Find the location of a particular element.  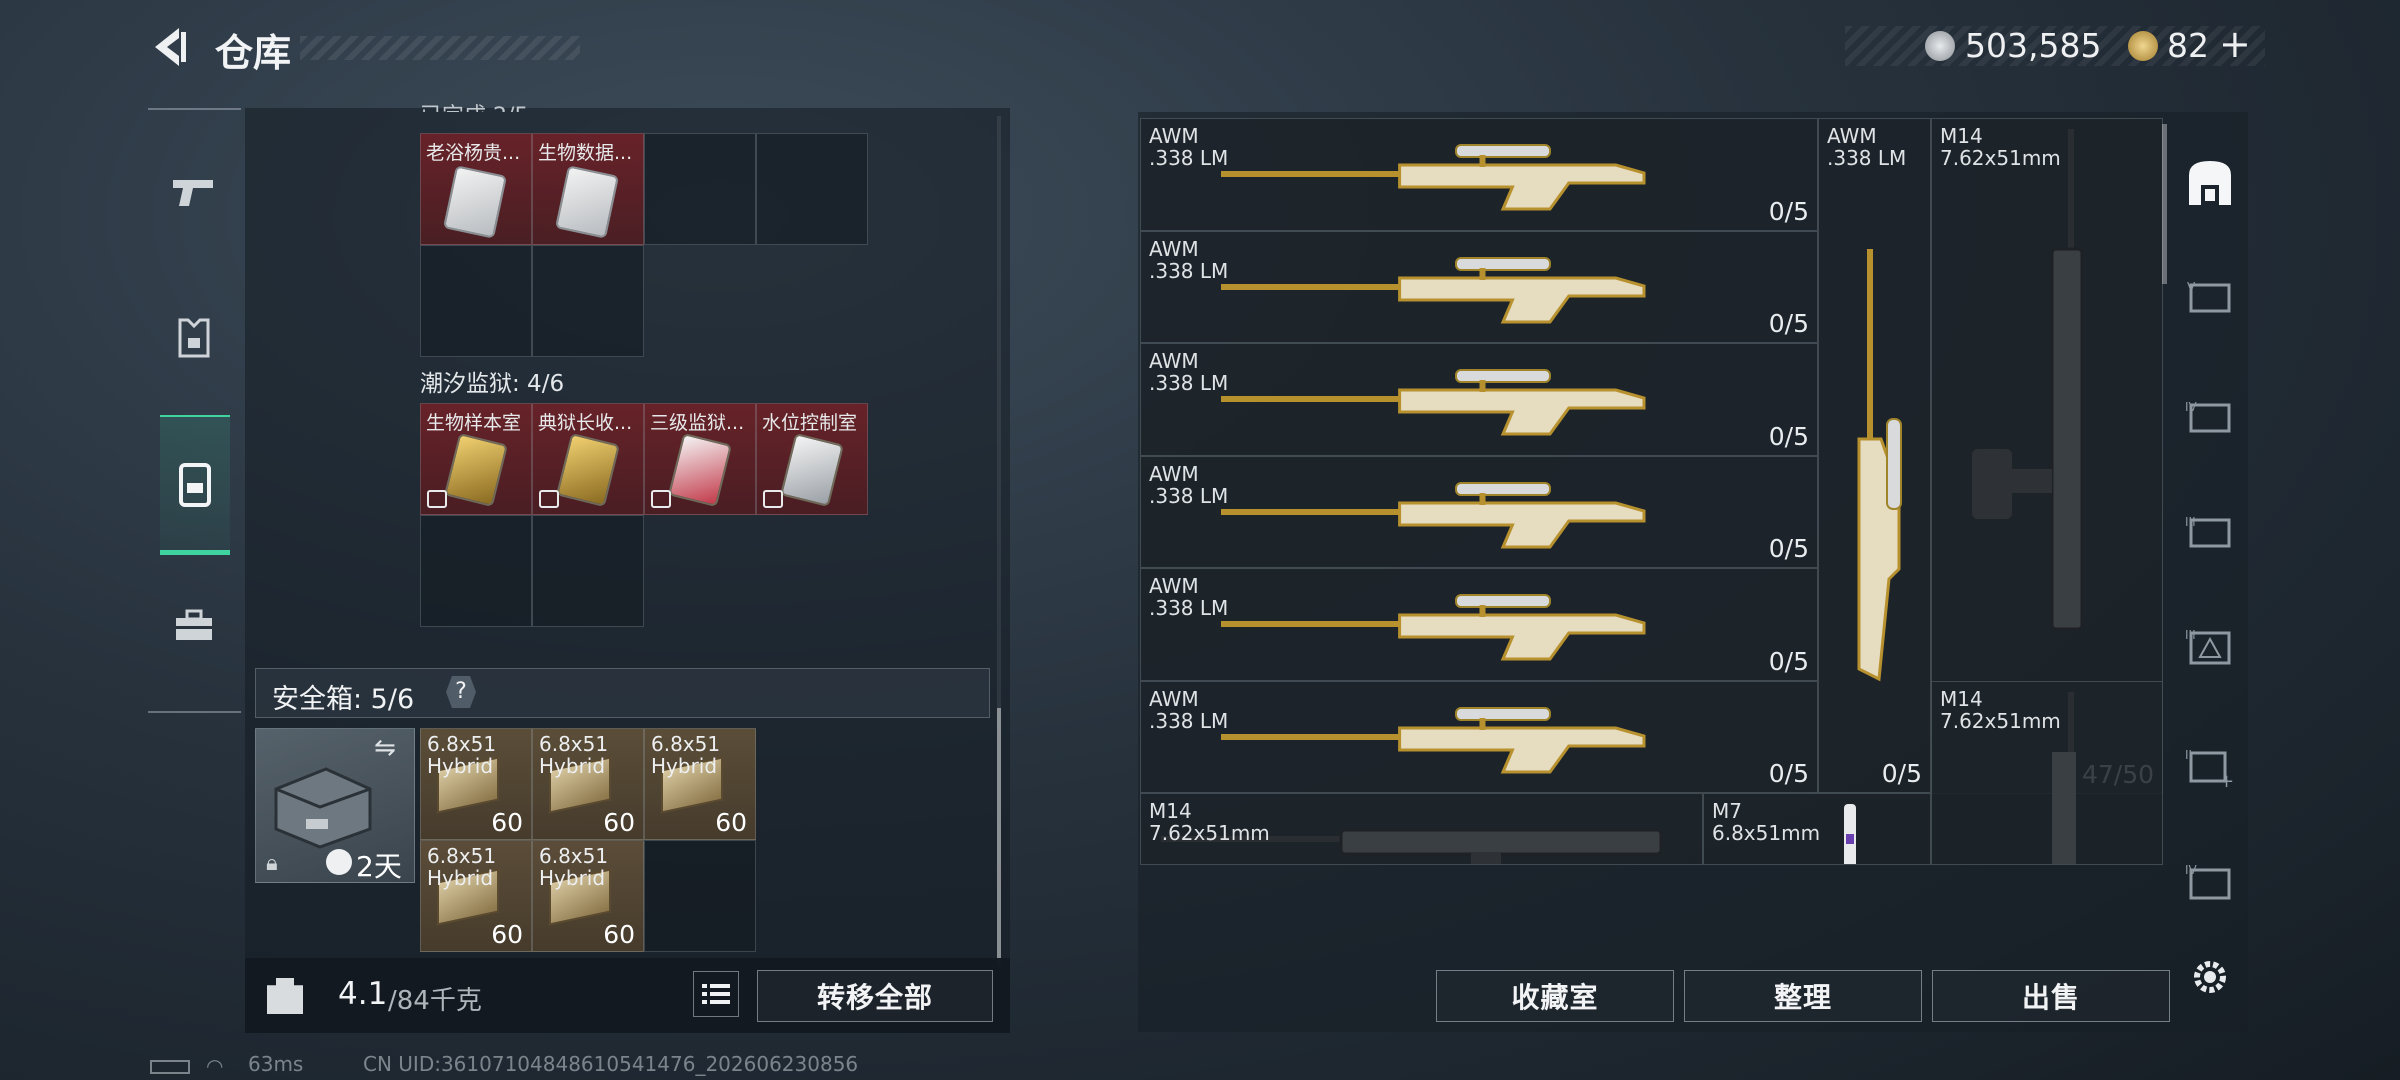

back-arrow-icon is located at coordinates (170, 47).